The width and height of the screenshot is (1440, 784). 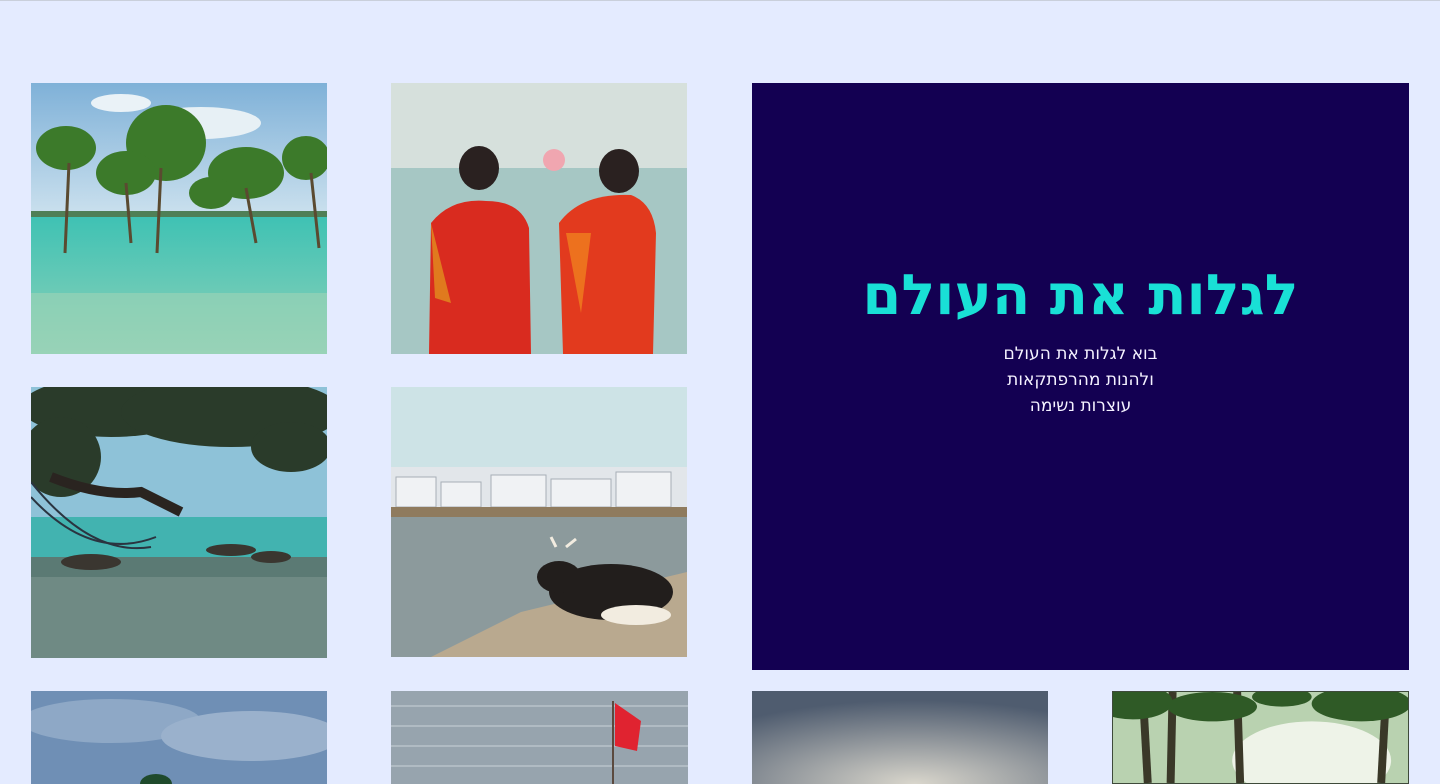 What do you see at coordinates (539, 522) in the screenshot?
I see `photo-cow-lakeside-town` at bounding box center [539, 522].